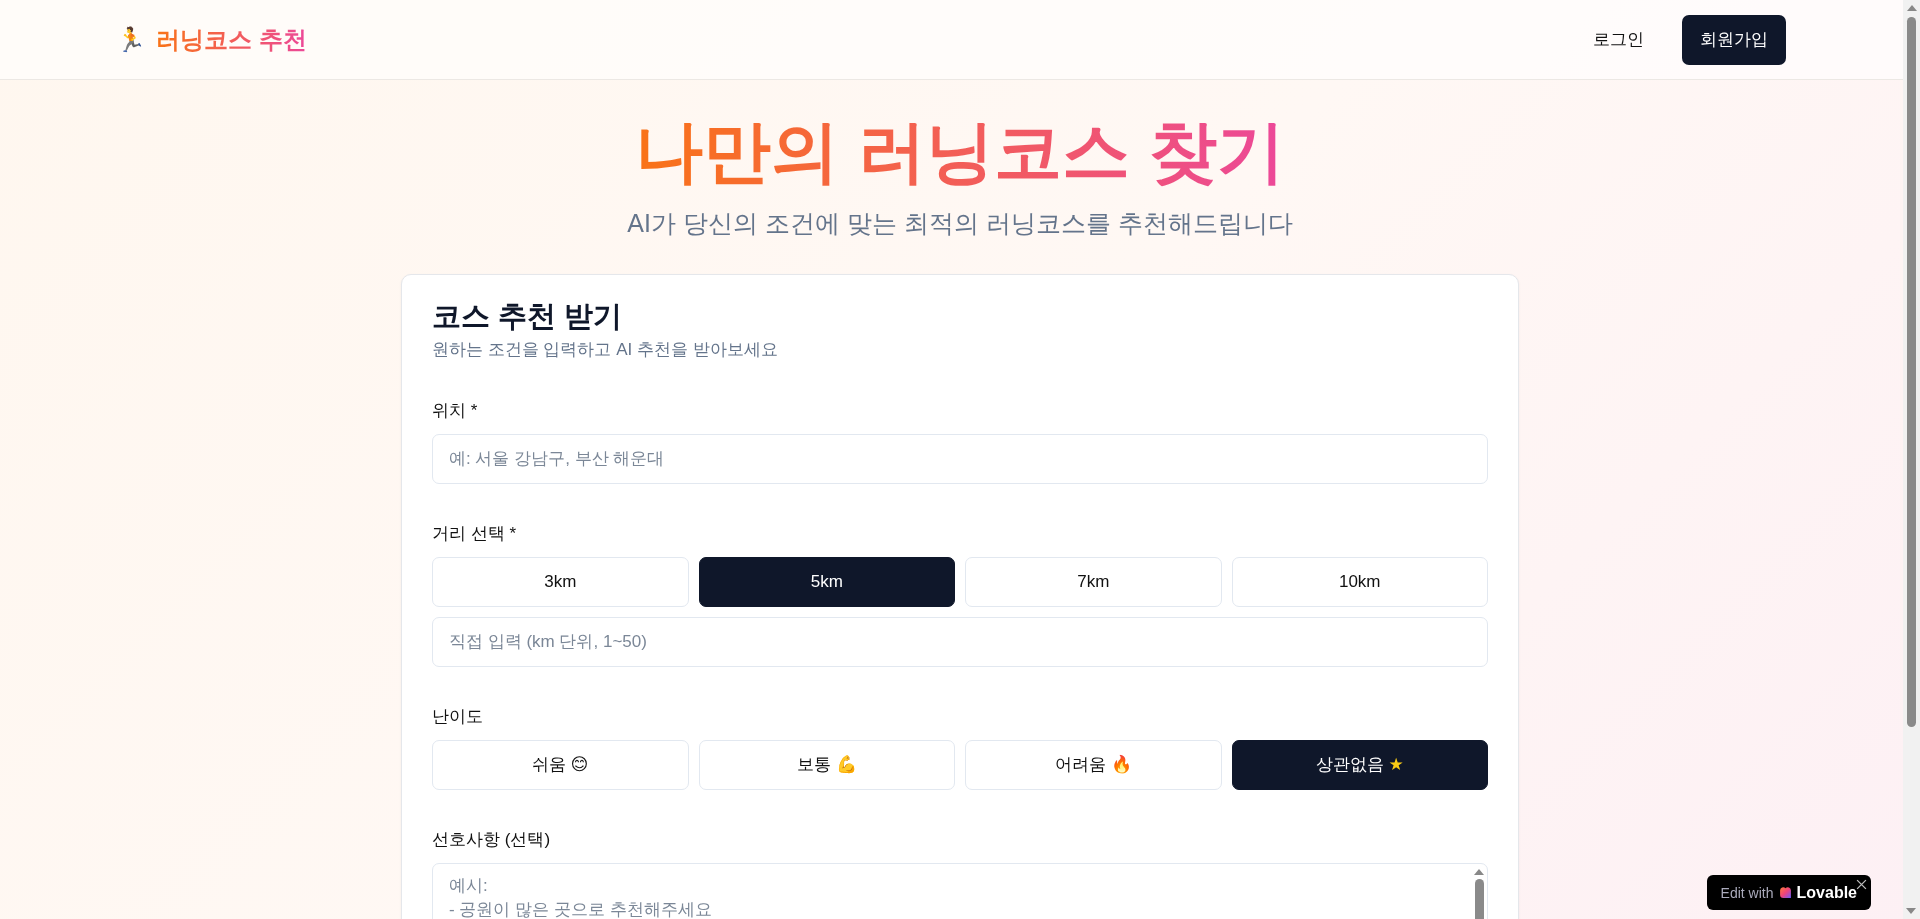  I want to click on login-button: 로그인, so click(1618, 39).